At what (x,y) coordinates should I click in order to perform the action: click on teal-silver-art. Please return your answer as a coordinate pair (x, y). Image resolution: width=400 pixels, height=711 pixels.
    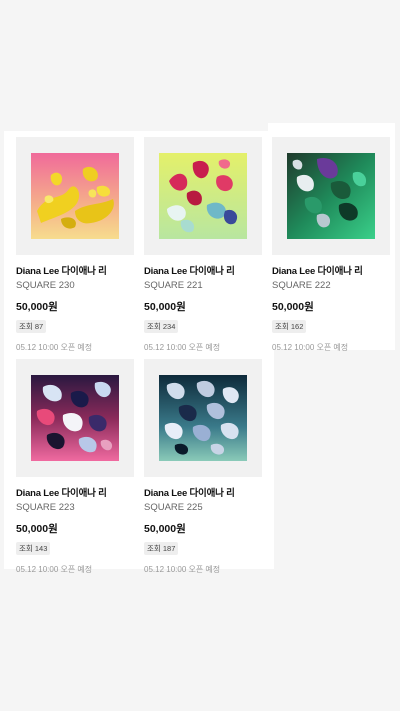
    Looking at the image, I should click on (203, 418).